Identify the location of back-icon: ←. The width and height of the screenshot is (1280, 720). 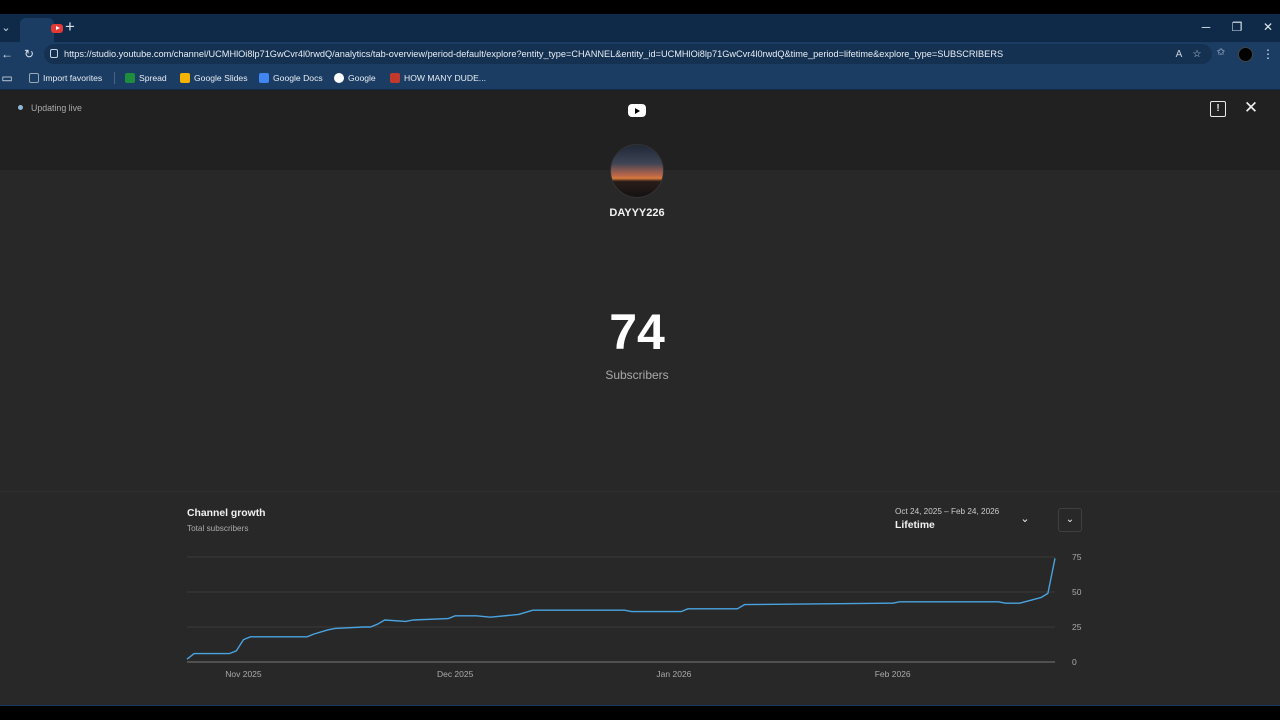
(7, 54).